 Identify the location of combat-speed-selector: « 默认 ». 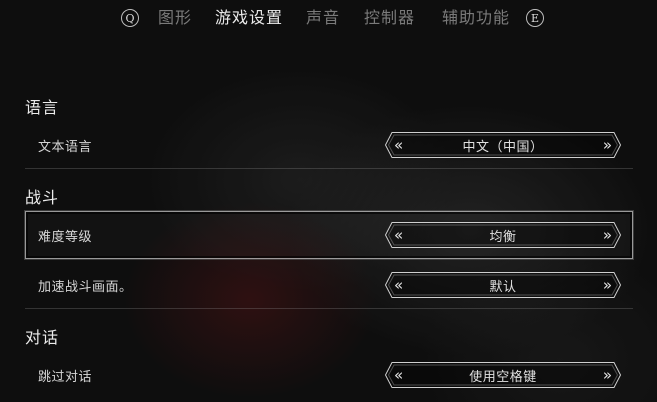
(503, 285).